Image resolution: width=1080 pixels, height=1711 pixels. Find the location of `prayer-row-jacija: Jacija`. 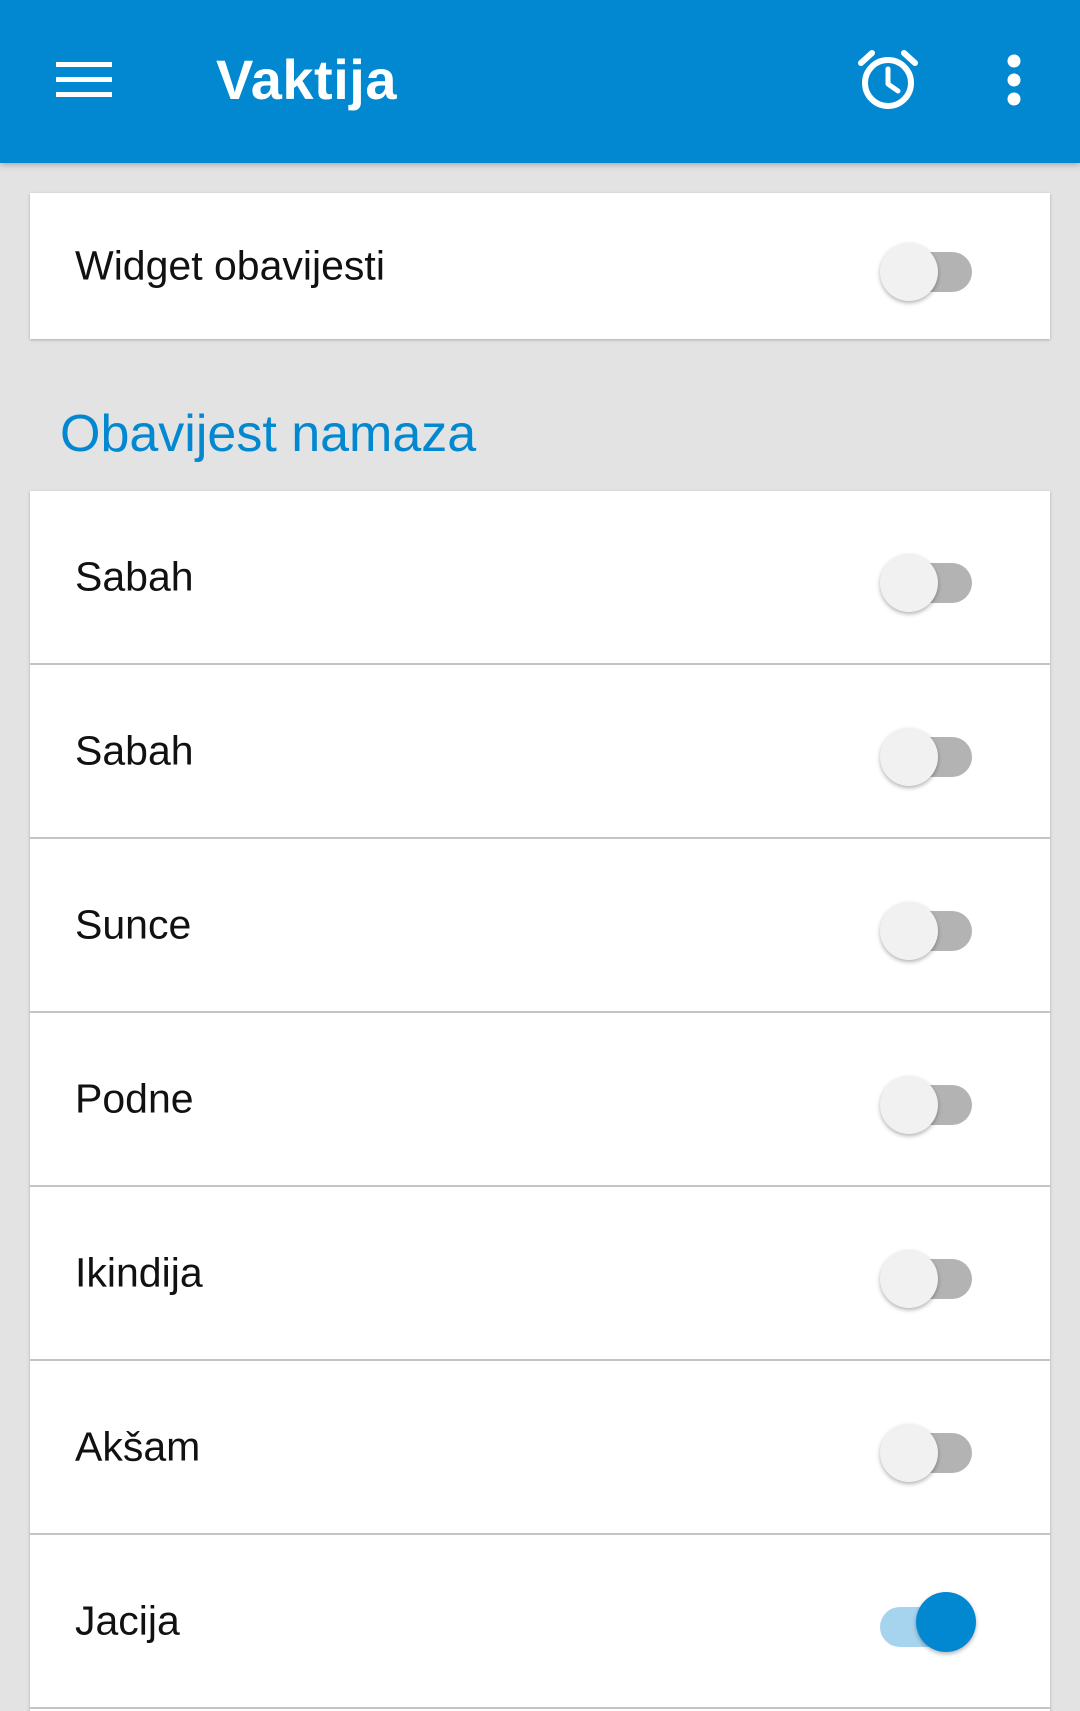

prayer-row-jacija: Jacija is located at coordinates (540, 1622).